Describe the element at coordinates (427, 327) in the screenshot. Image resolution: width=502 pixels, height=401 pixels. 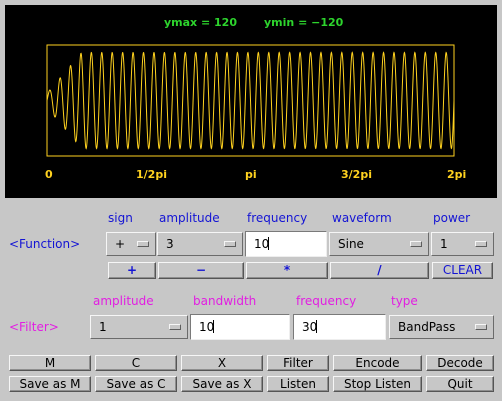
I see `filter-type-value: BandPass` at that location.